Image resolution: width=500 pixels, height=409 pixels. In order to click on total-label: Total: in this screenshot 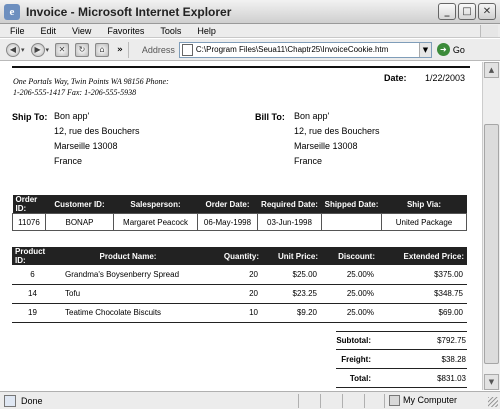, I will do `click(360, 378)`.